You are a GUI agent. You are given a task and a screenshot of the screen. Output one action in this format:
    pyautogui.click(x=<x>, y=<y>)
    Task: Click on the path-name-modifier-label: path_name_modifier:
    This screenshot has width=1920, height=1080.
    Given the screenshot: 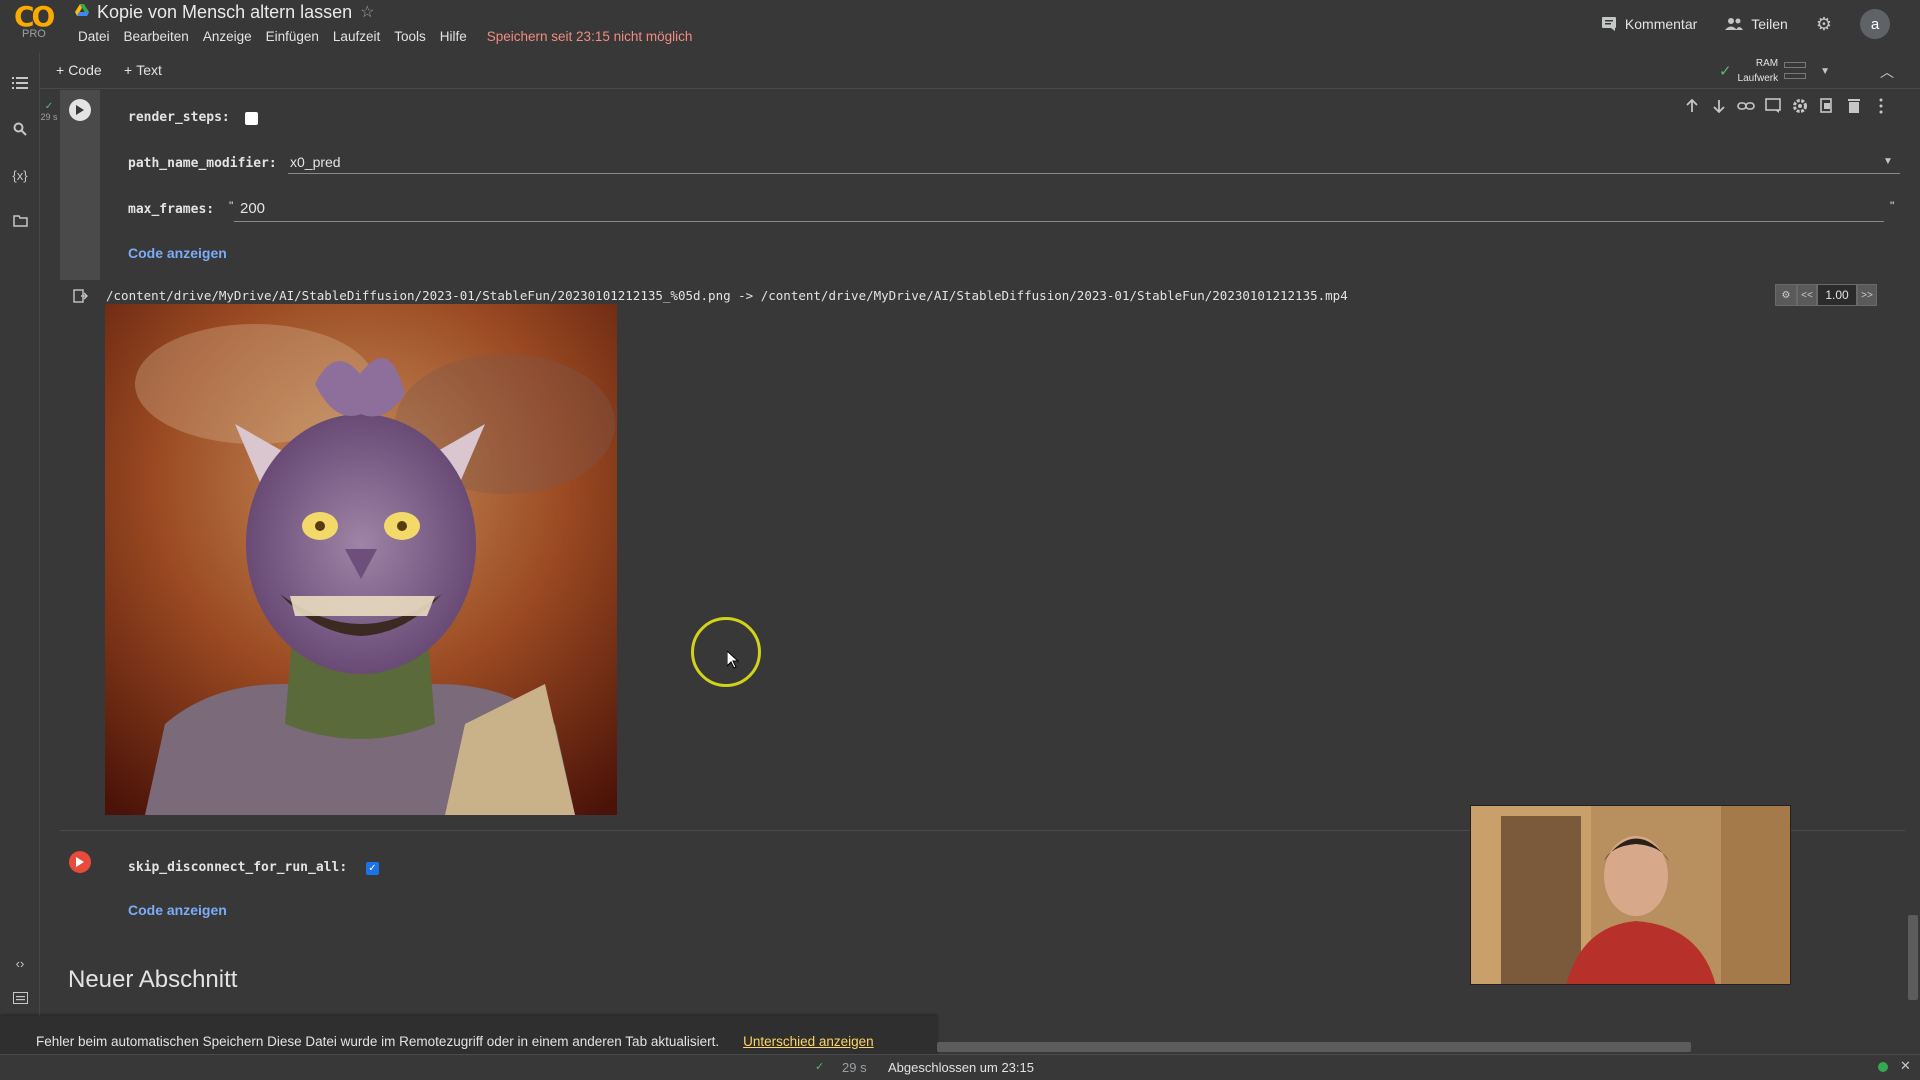 What is the action you would take?
    pyautogui.click(x=202, y=163)
    